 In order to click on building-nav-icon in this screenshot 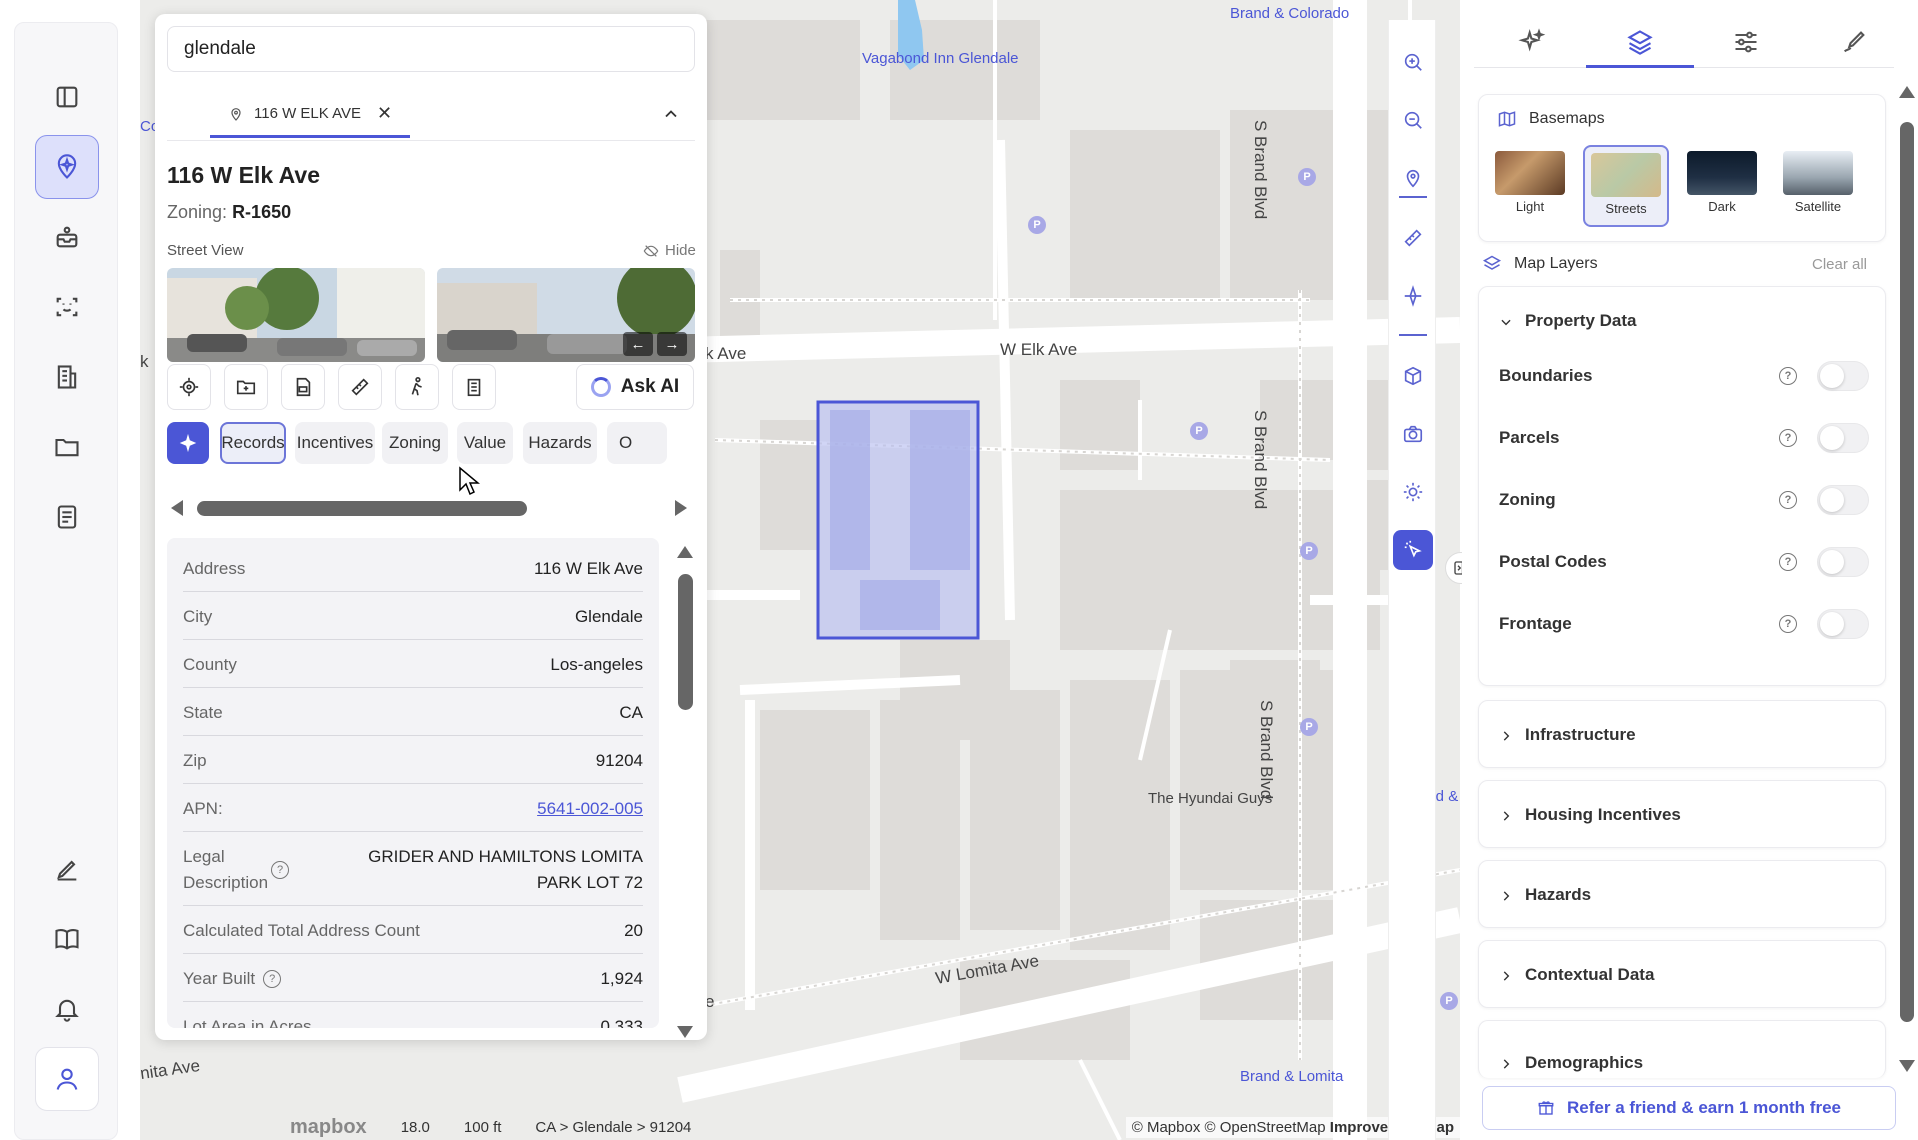, I will do `click(67, 377)`.